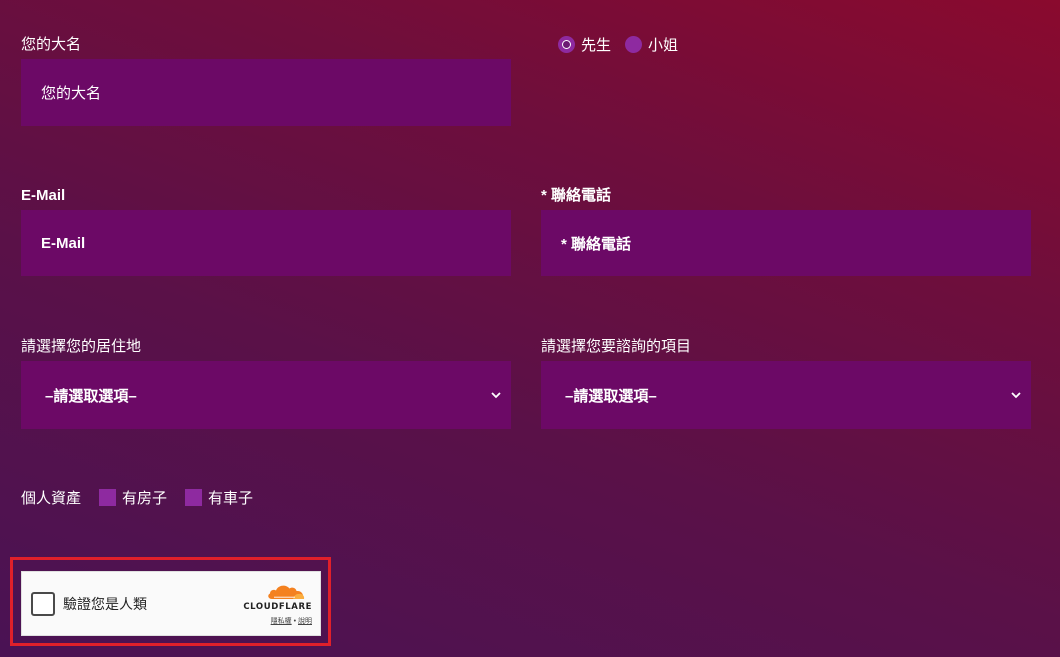  Describe the element at coordinates (634, 44) in the screenshot. I see `radio-ms-indicator` at that location.